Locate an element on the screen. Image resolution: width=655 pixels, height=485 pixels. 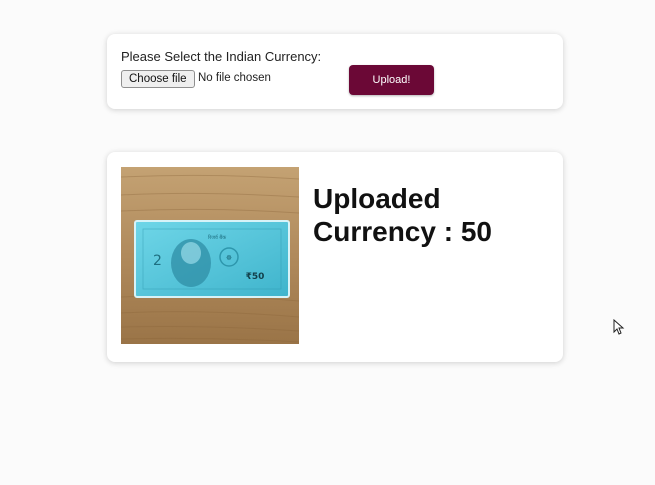
upload-label: Please Select the Indian Currency: is located at coordinates (221, 56).